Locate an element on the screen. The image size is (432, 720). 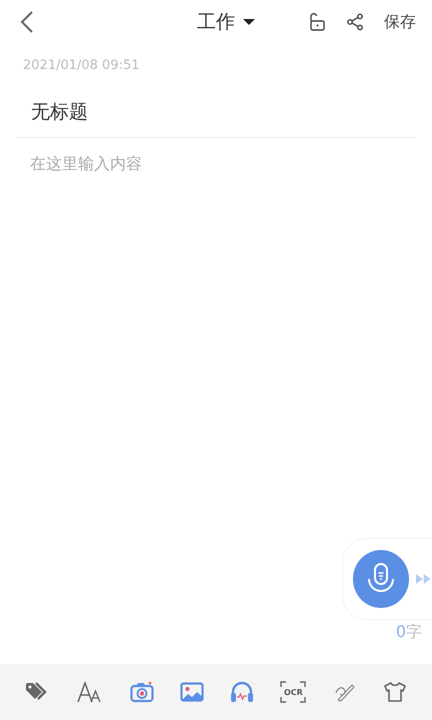
ocr-button: OCR is located at coordinates (293, 692).